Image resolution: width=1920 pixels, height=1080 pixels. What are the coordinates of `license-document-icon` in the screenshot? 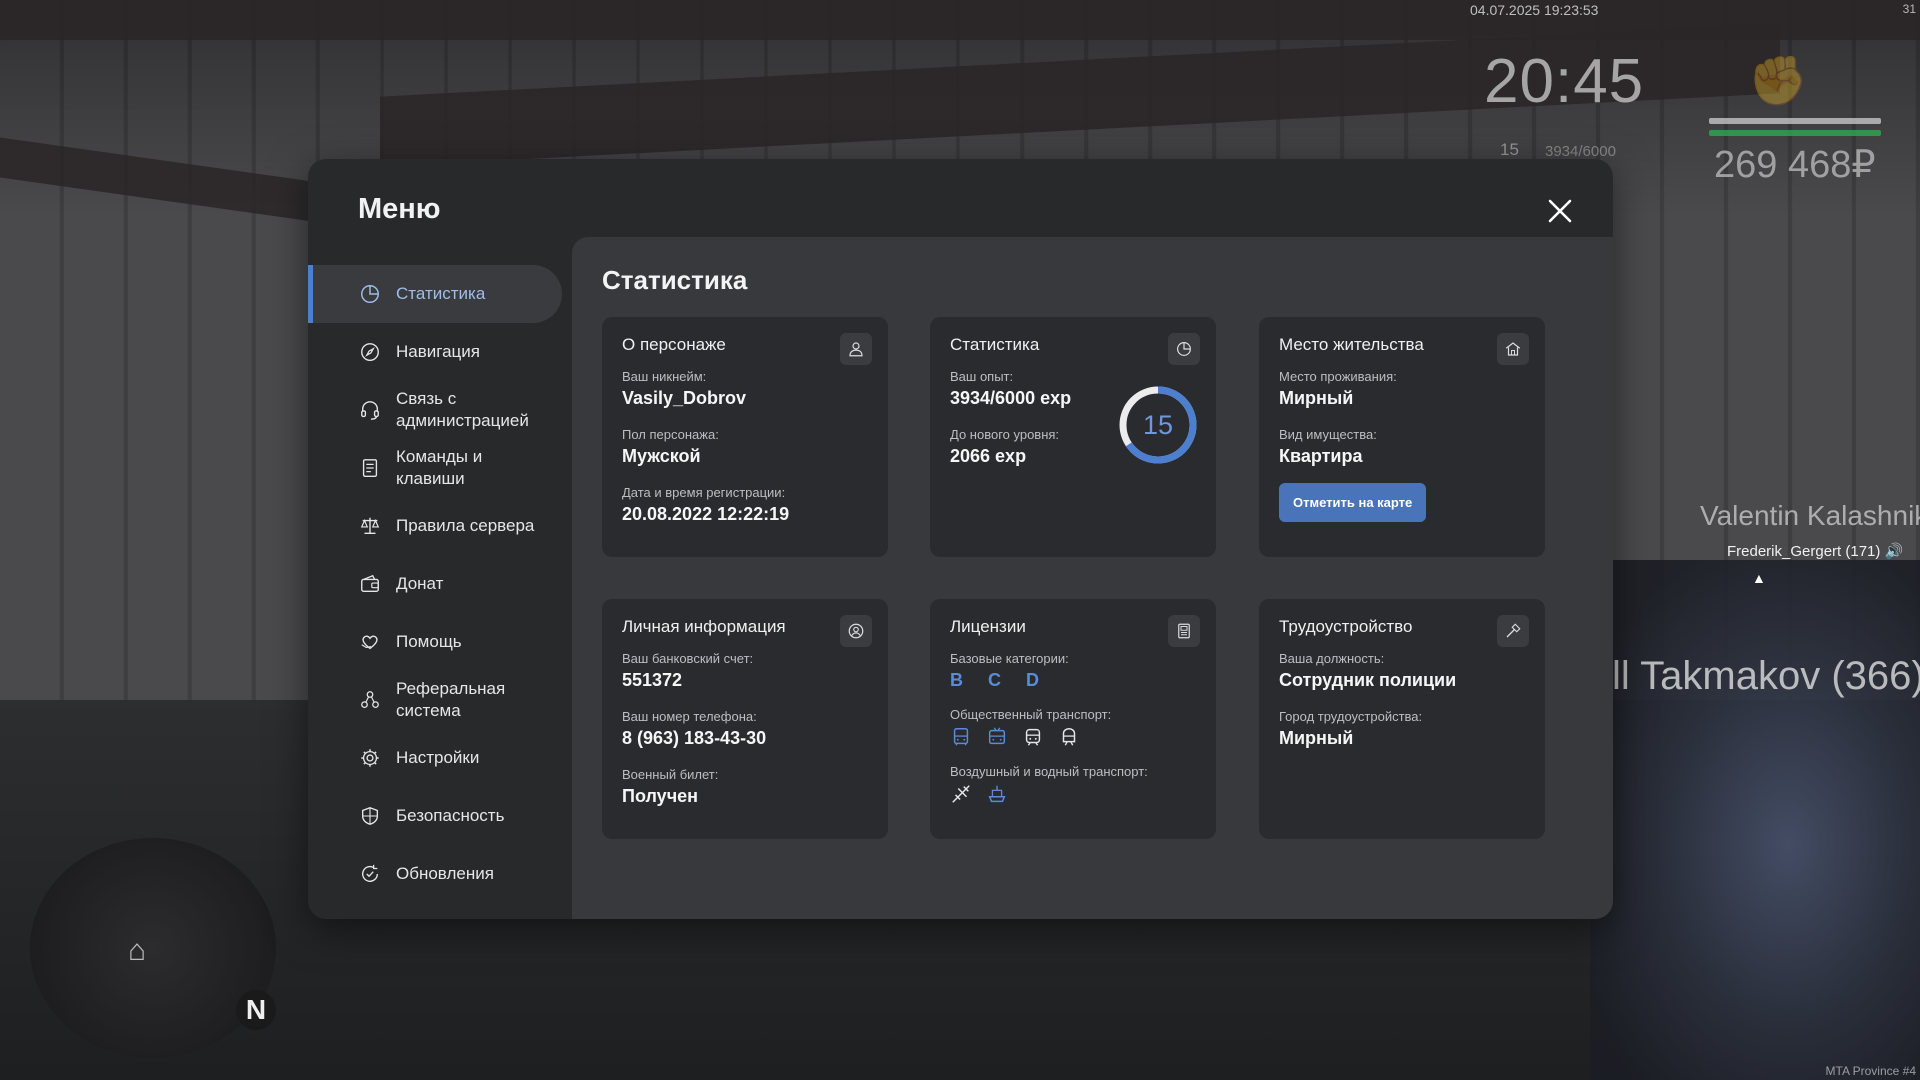 It's located at (1184, 631).